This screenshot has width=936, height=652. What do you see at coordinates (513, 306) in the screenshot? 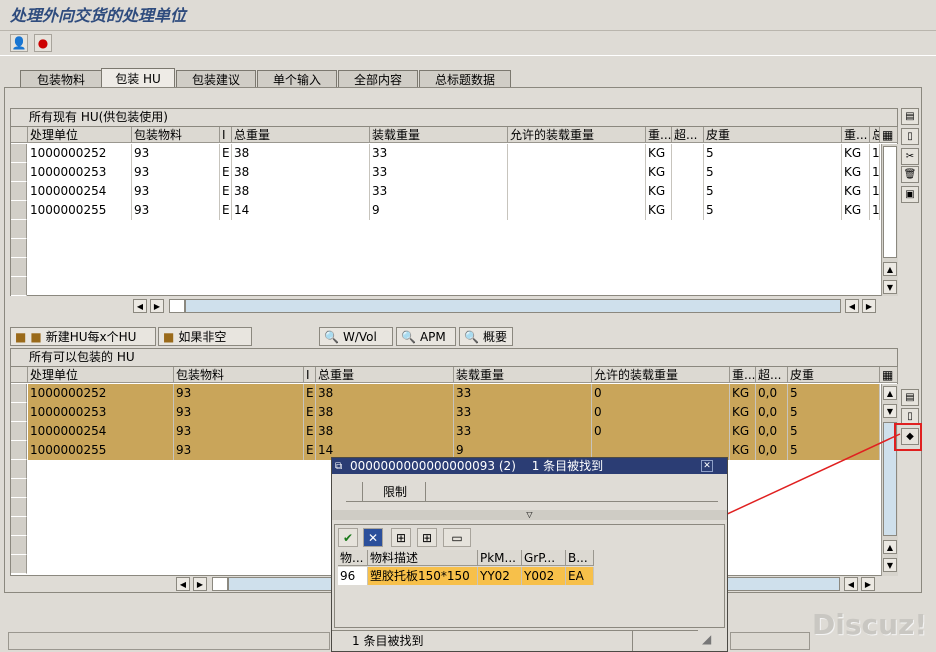
I see `scroll-track` at bounding box center [513, 306].